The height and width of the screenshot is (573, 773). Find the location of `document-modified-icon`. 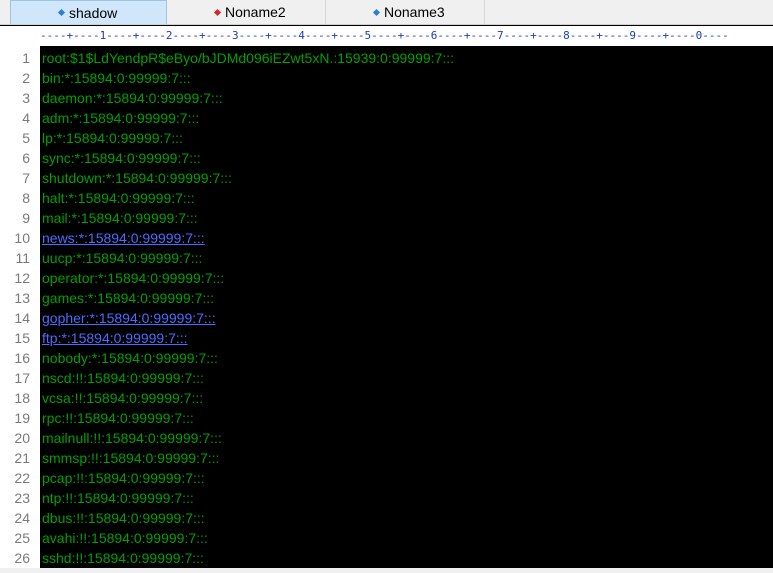

document-modified-icon is located at coordinates (217, 12).